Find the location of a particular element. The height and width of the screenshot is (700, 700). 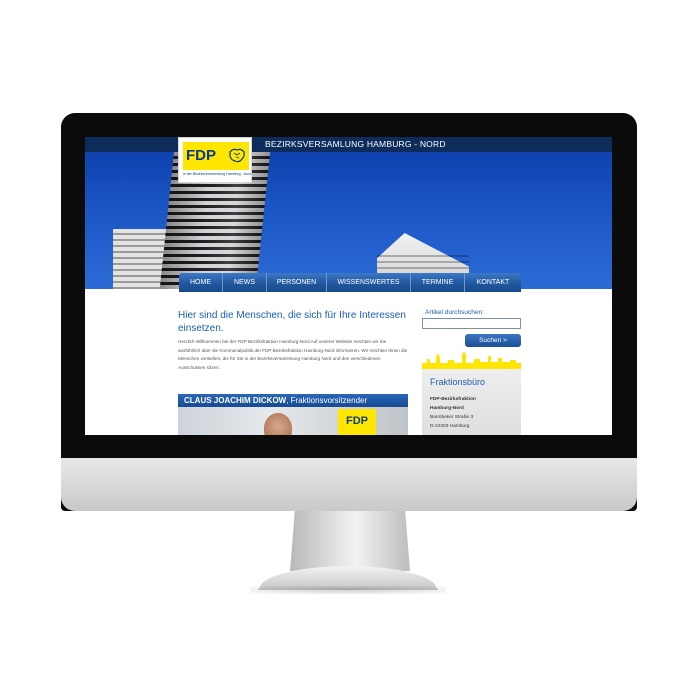

address-line-4: D-22303 Hamburg is located at coordinates (450, 426).